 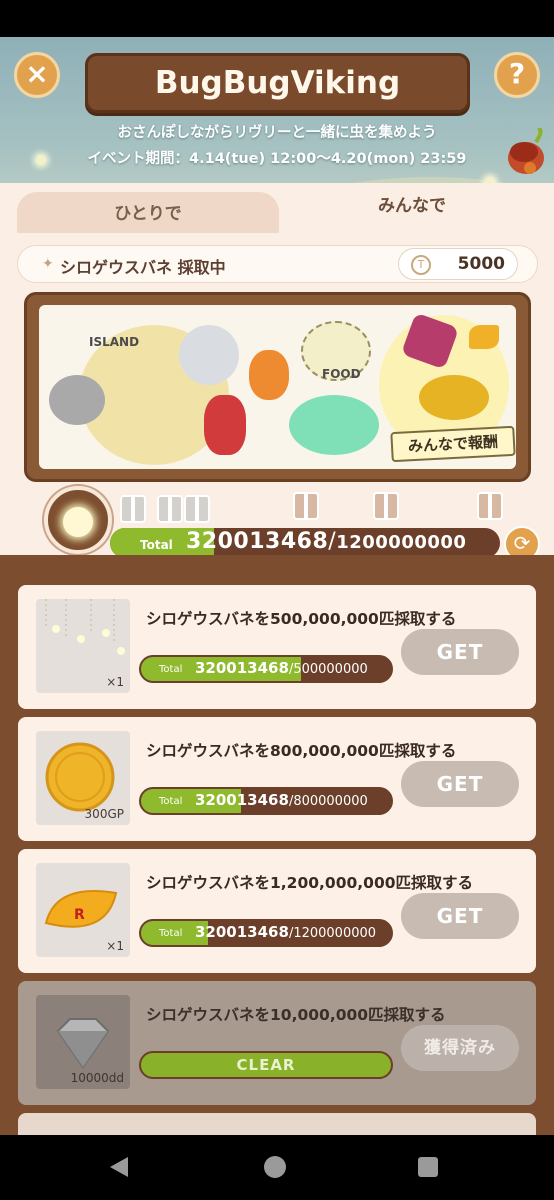 I want to click on reward-thumbnail: 300GP, so click(x=83, y=778).